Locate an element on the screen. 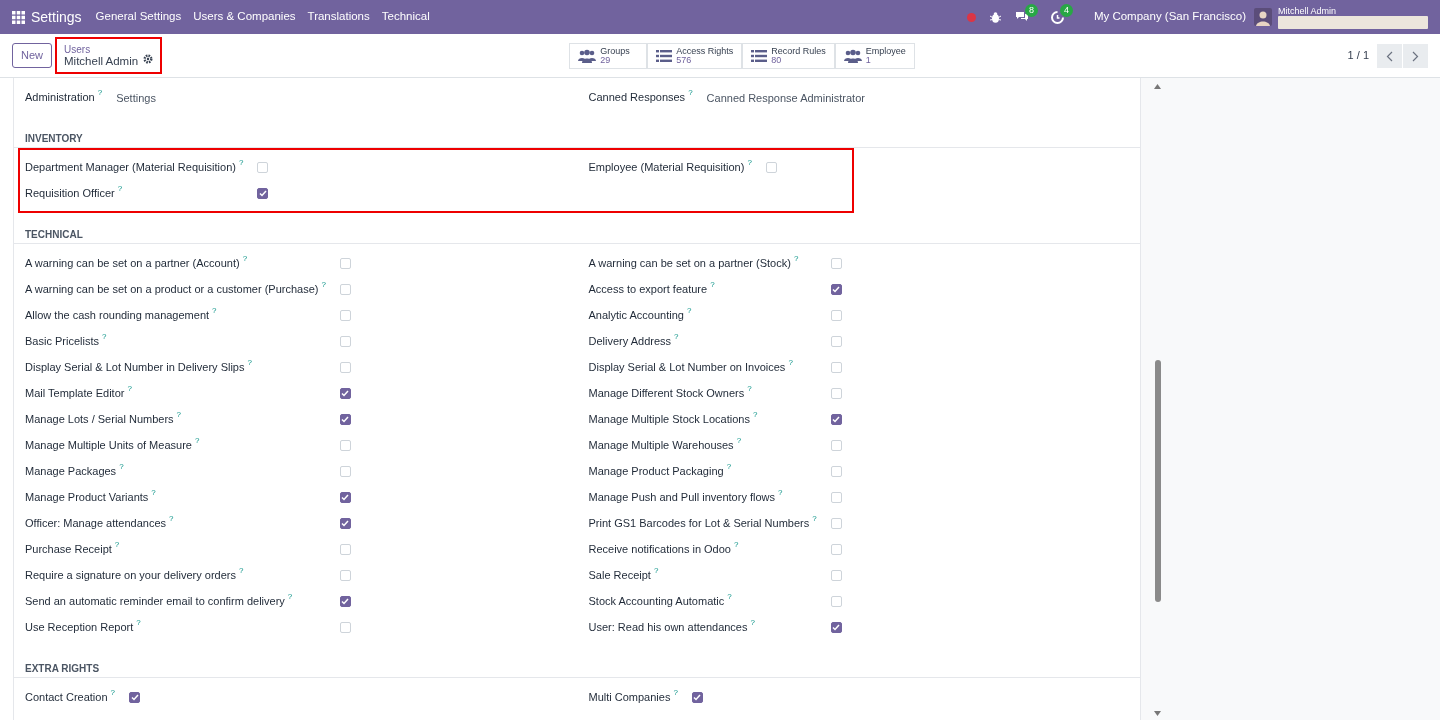  field-label: Contact Creation $^{?}$ is located at coordinates (70, 696).